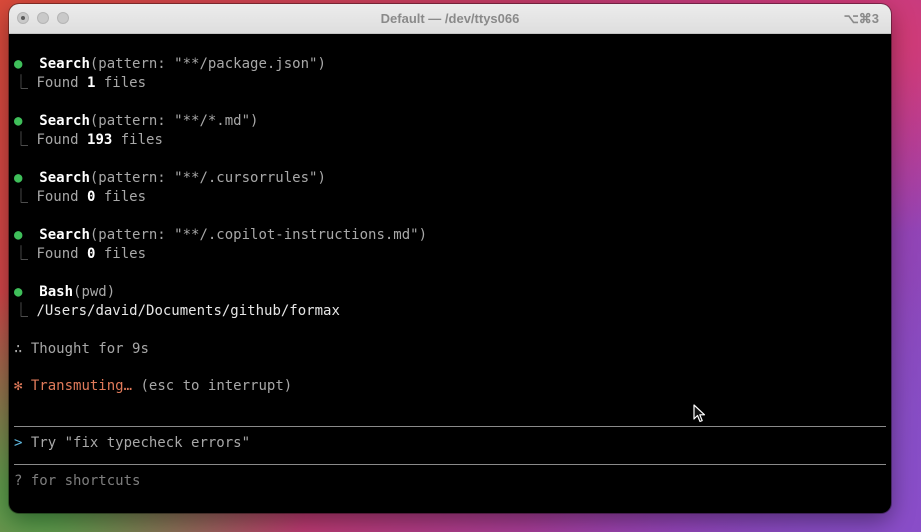 Image resolution: width=921 pixels, height=532 pixels. What do you see at coordinates (207, 178) in the screenshot?
I see `tool-args: (pattern: "**/.cursorrules")` at bounding box center [207, 178].